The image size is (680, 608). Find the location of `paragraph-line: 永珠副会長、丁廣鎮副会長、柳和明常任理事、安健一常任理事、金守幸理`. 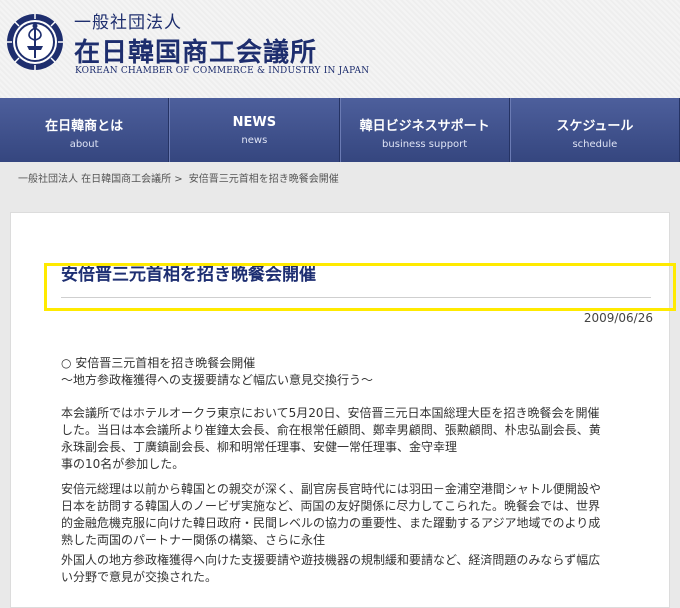

paragraph-line: 永珠副会長、丁廣鎮副会長、柳和明常任理事、安健一常任理事、金守幸理 is located at coordinates (259, 447).